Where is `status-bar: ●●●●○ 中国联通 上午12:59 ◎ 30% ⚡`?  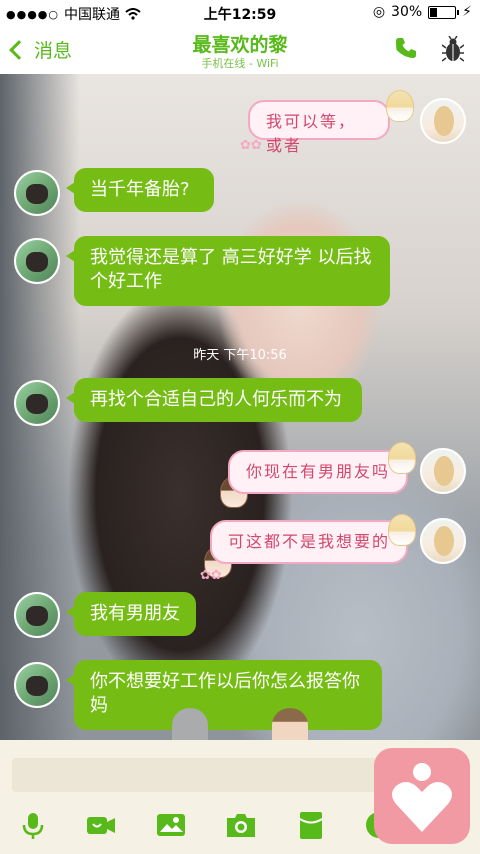 status-bar: ●●●●○ 中国联通 上午12:59 ◎ 30% ⚡ is located at coordinates (240, 13).